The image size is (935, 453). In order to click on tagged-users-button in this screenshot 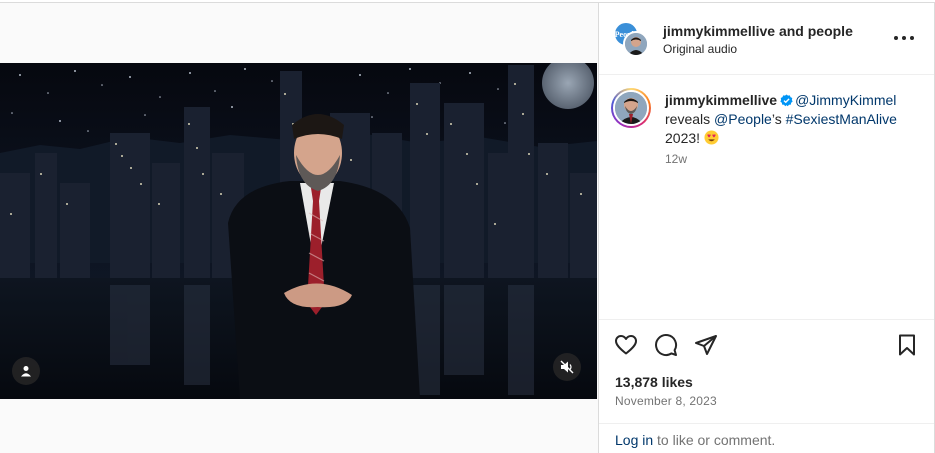, I will do `click(26, 371)`.